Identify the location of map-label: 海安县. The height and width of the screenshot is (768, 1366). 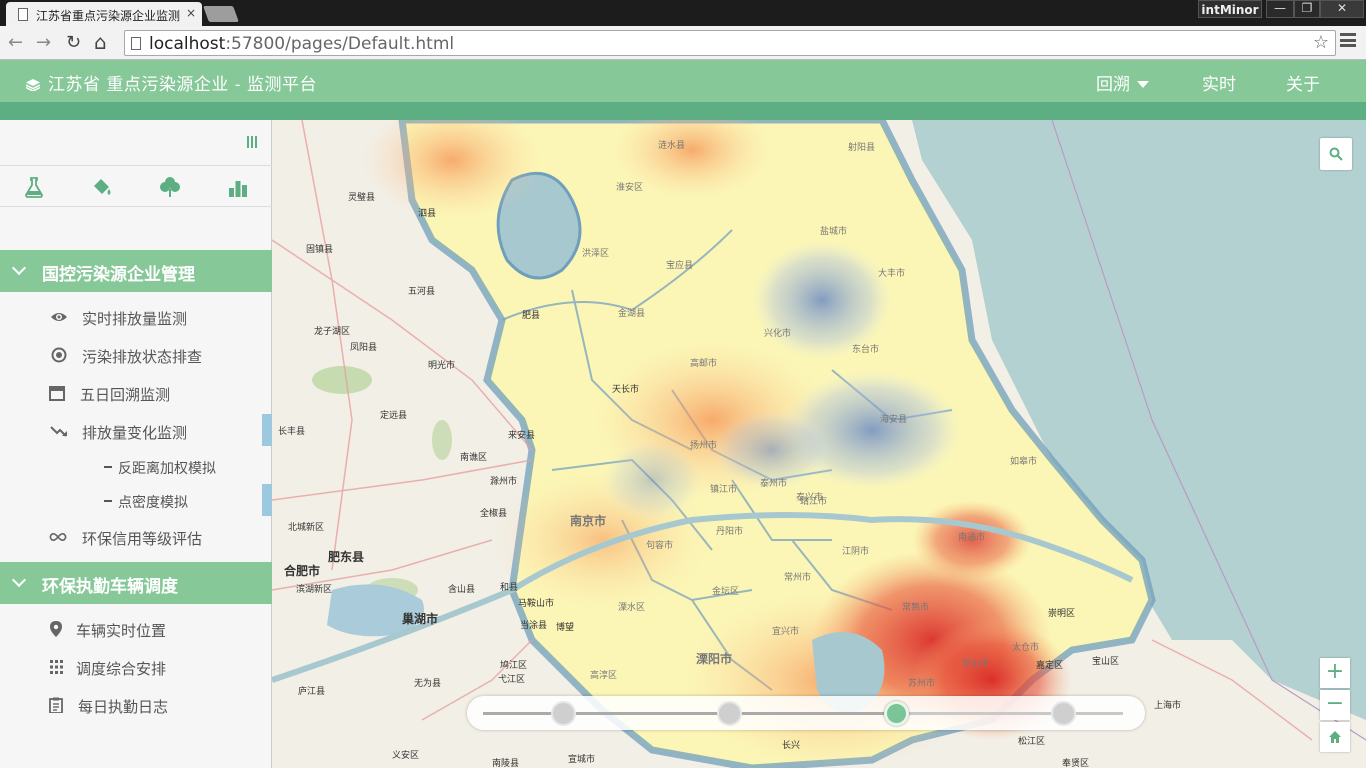
(894, 420).